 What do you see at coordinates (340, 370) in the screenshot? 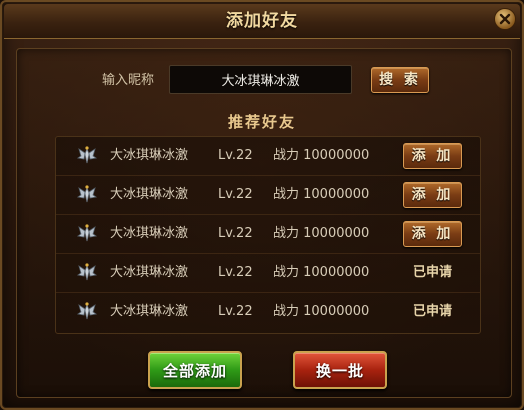
I see `refresh-batch-button: 换一批` at bounding box center [340, 370].